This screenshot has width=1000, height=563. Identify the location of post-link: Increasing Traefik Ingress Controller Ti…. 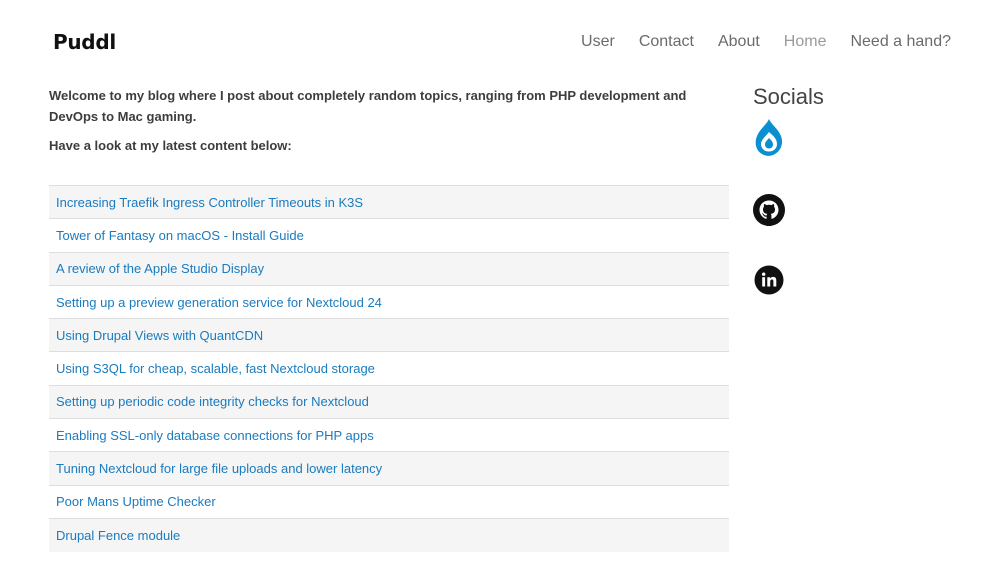
(209, 202).